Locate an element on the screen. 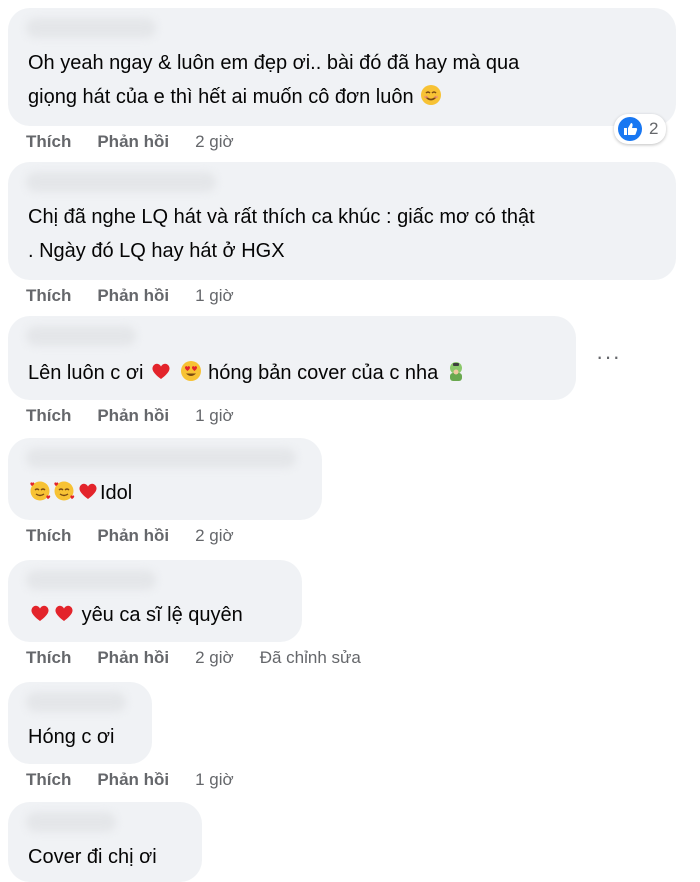  face-palm-icon is located at coordinates (455, 371).